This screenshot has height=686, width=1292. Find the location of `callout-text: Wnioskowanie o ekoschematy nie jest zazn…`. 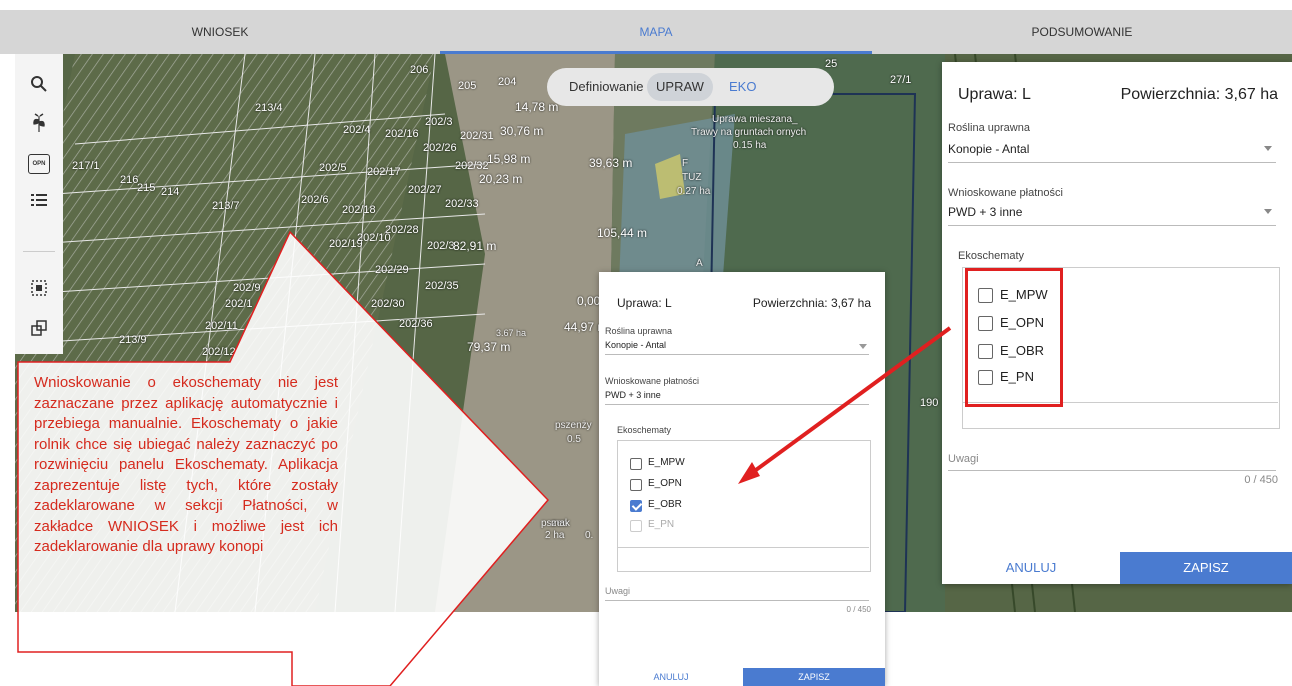

callout-text: Wnioskowanie o ekoschematy nie jest zazn… is located at coordinates (186, 464).